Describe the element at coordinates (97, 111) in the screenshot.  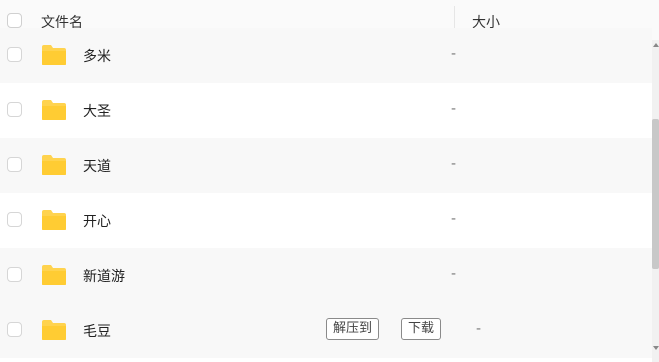
I see `file-name: 大圣` at that location.